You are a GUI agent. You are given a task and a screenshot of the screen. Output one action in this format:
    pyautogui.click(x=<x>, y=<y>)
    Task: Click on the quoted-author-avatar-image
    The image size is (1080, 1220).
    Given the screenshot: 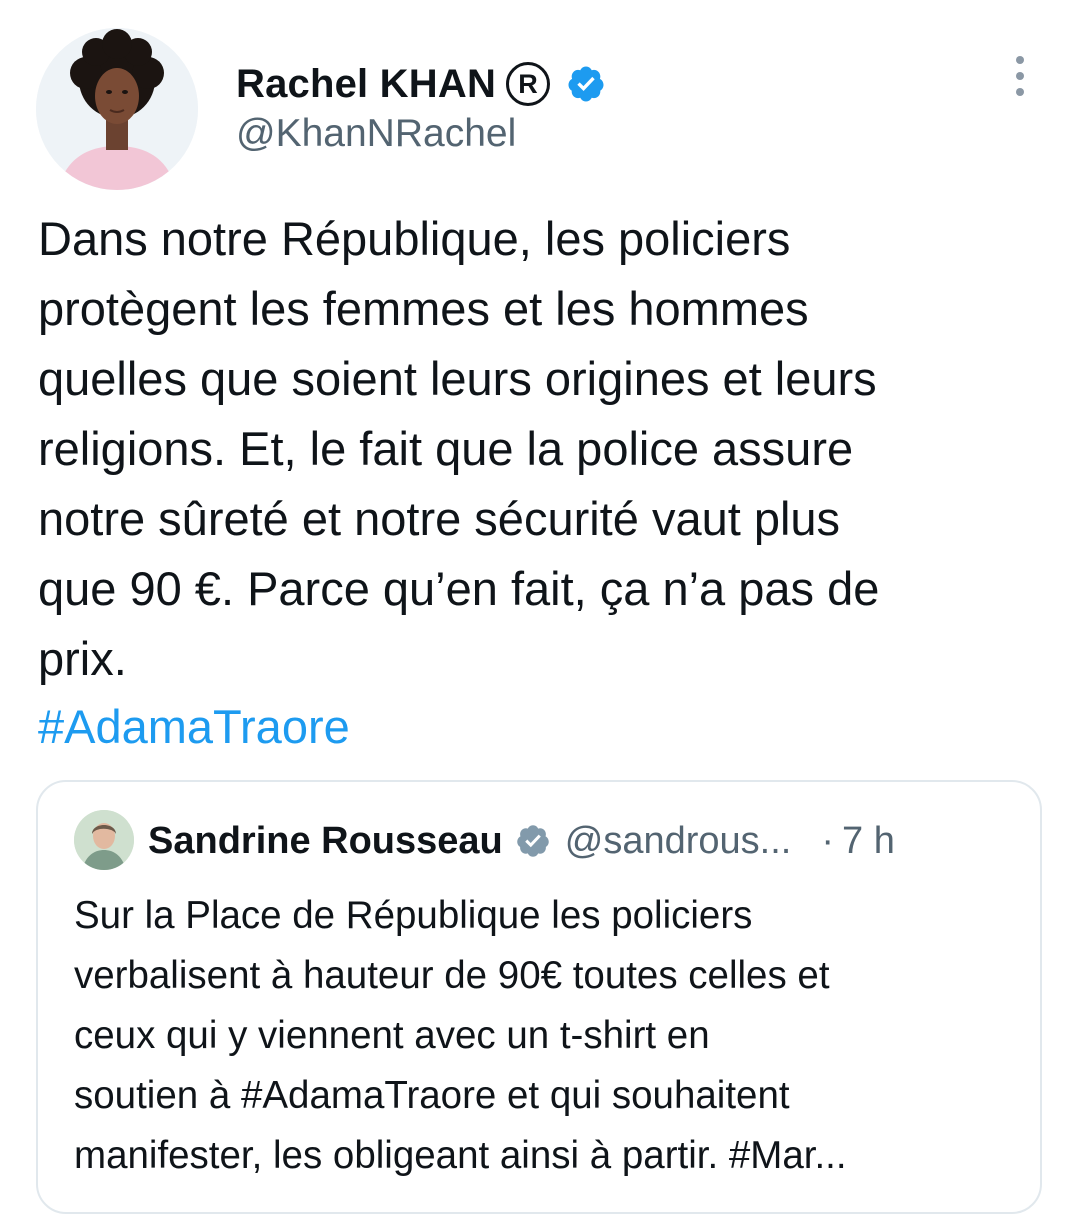 What is the action you would take?
    pyautogui.click(x=104, y=840)
    